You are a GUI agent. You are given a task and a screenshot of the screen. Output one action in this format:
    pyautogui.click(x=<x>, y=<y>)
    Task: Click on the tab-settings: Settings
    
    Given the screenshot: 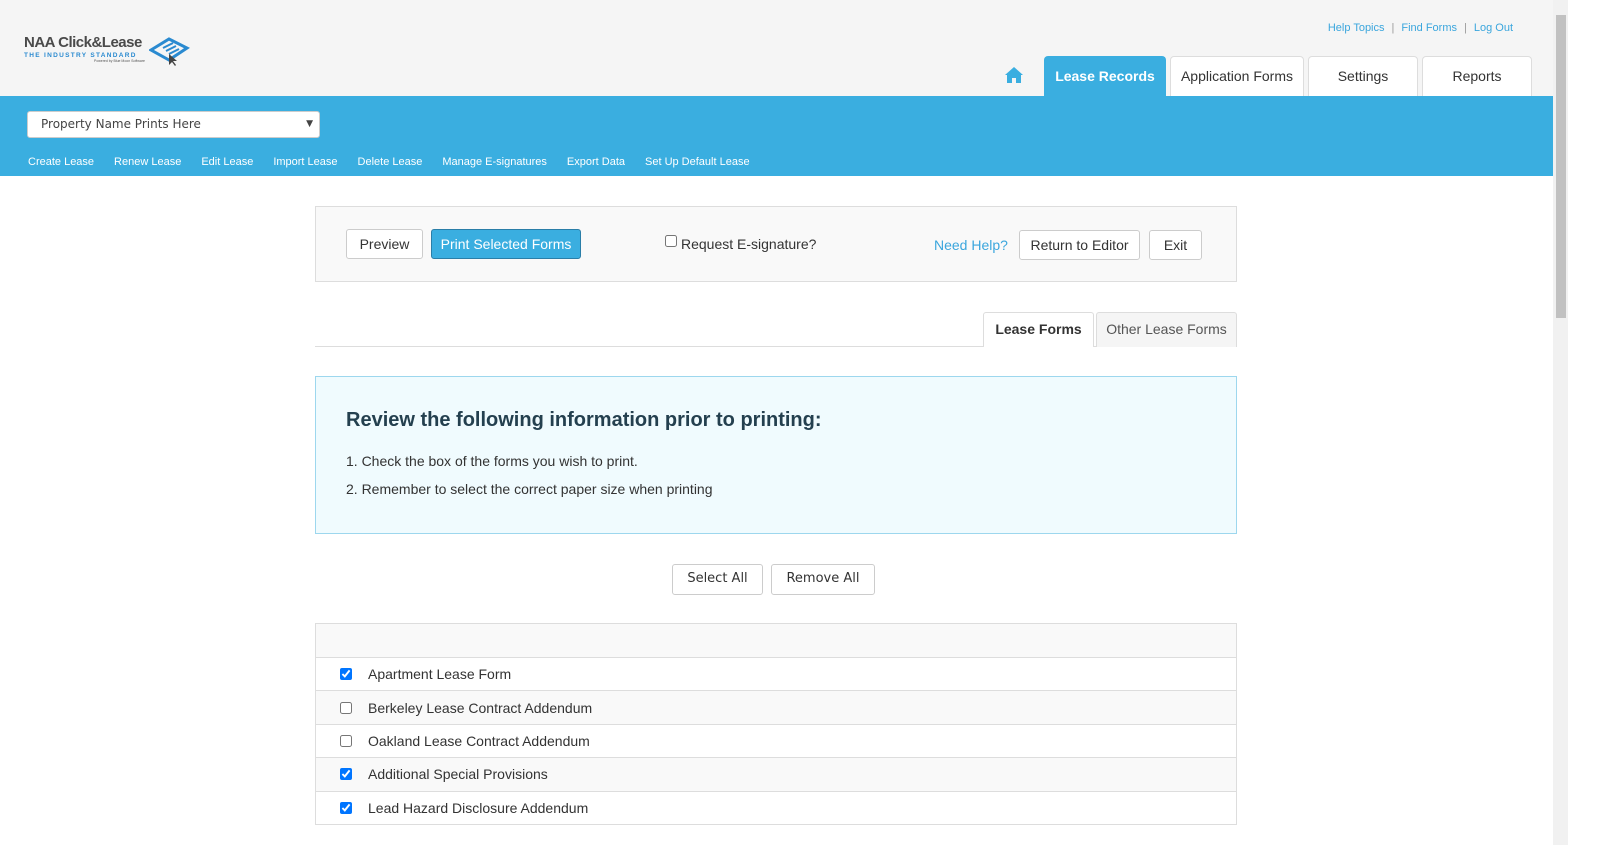 What is the action you would take?
    pyautogui.click(x=1363, y=76)
    